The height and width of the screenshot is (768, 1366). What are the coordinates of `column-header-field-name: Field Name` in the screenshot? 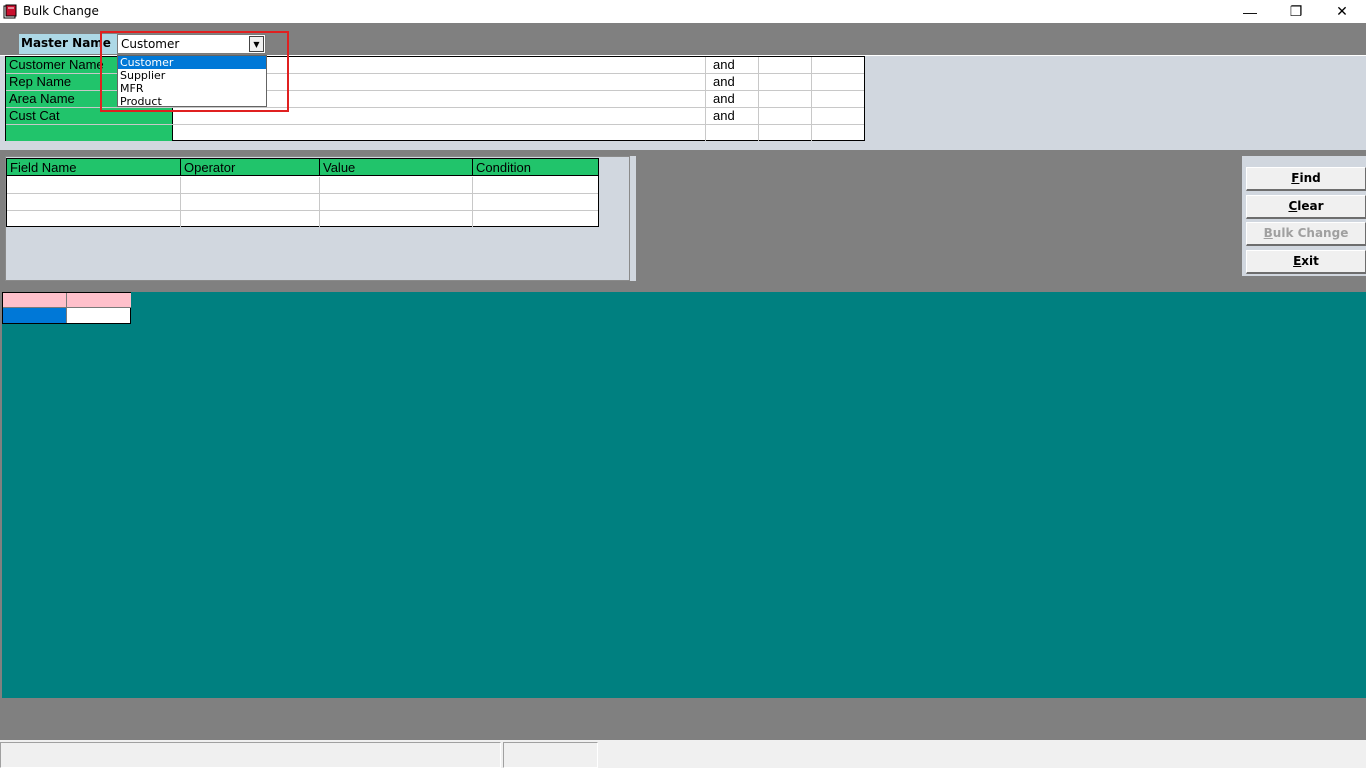 It's located at (94, 167).